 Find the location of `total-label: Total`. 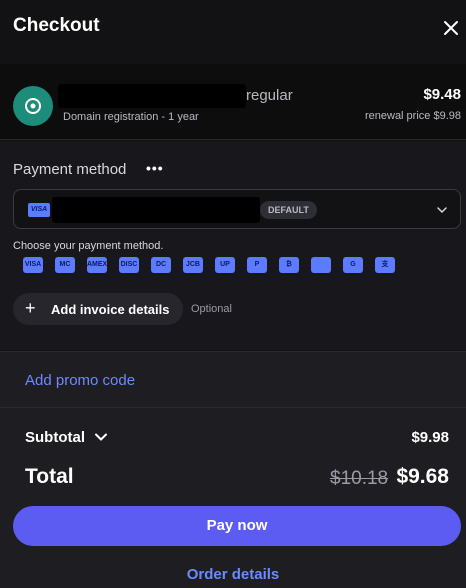

total-label: Total is located at coordinates (49, 476).